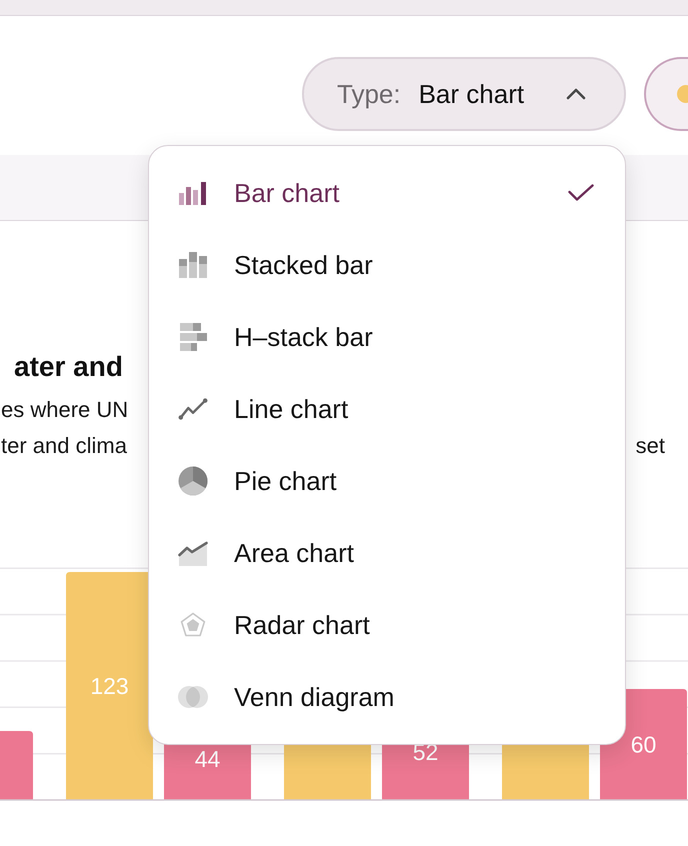  What do you see at coordinates (193, 697) in the screenshot?
I see `venn-diagram-icon` at bounding box center [193, 697].